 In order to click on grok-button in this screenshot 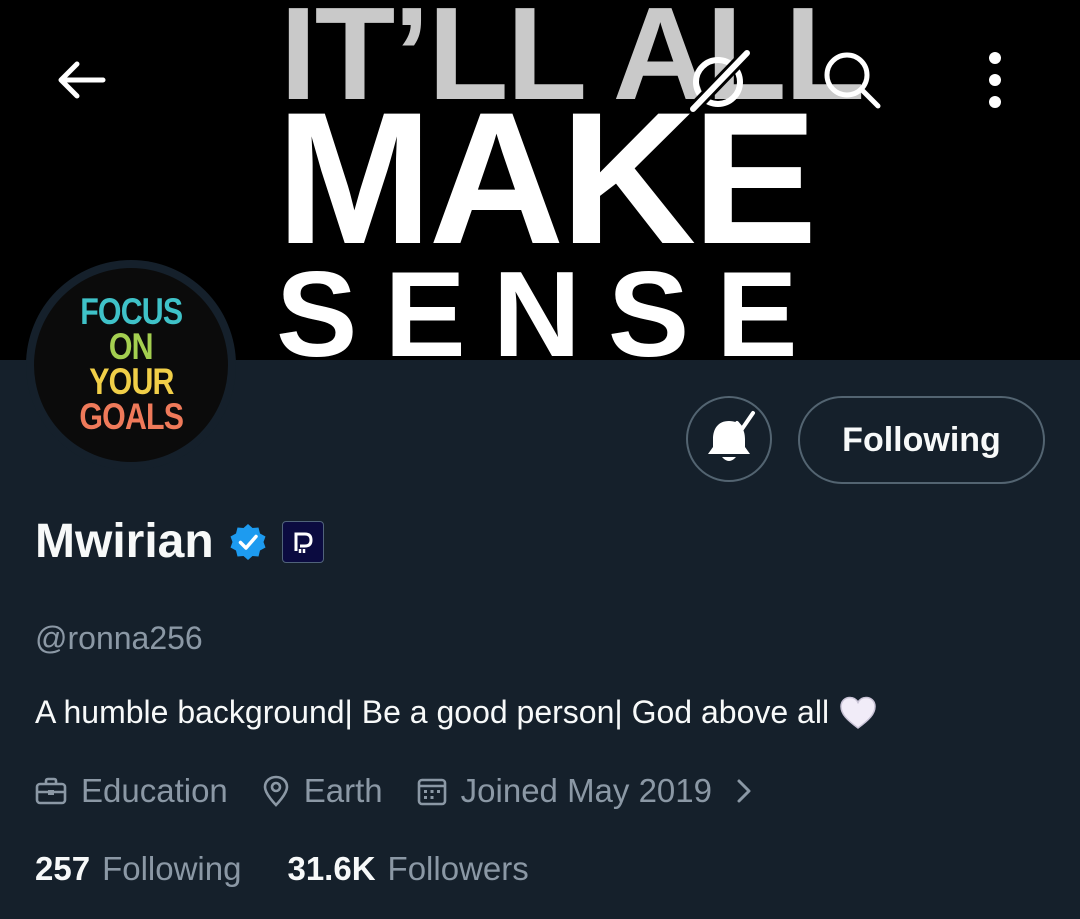, I will do `click(718, 80)`.